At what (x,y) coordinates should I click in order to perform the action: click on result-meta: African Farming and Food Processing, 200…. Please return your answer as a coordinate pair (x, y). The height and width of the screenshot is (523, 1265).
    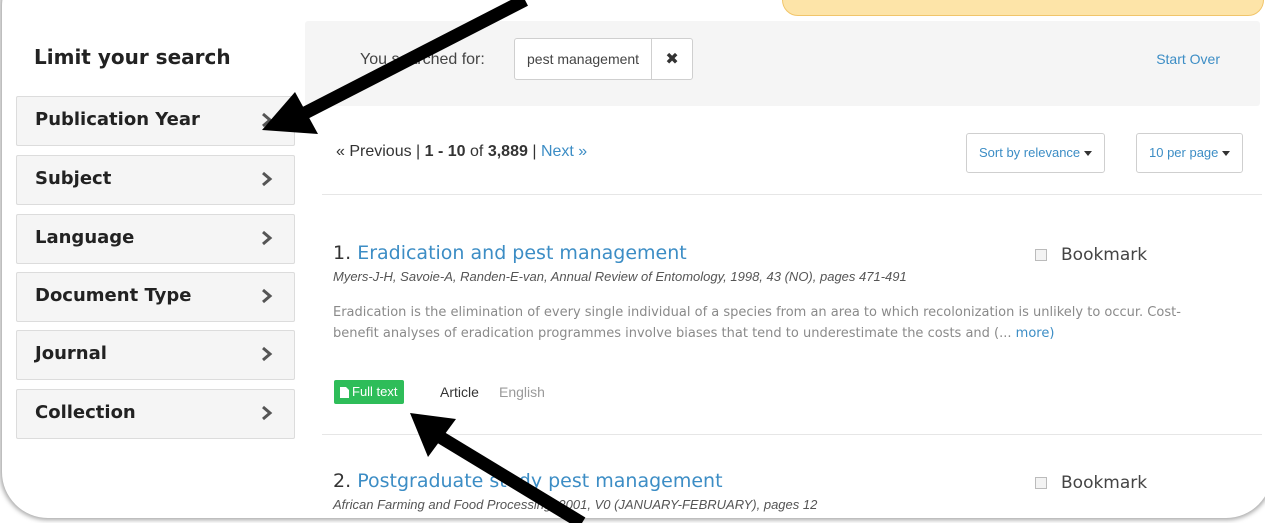
    Looking at the image, I should click on (575, 504).